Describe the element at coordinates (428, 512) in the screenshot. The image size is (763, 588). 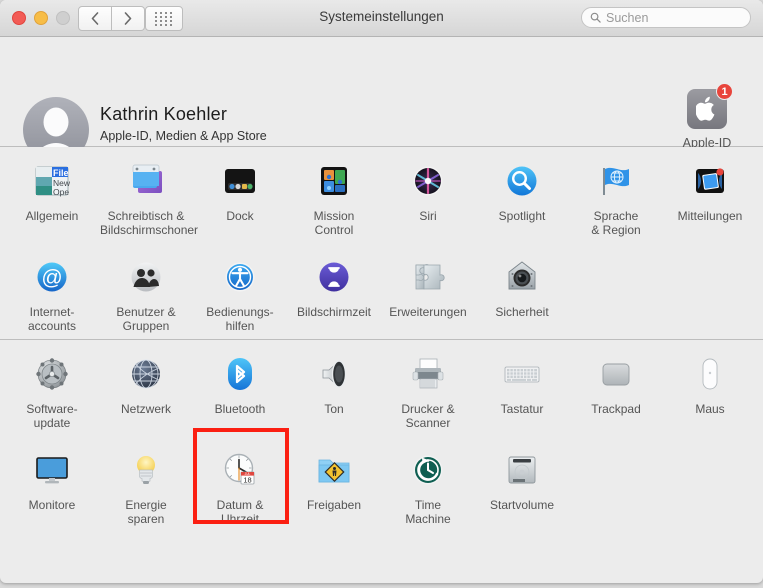
I see `pref-label: Time Machine` at that location.